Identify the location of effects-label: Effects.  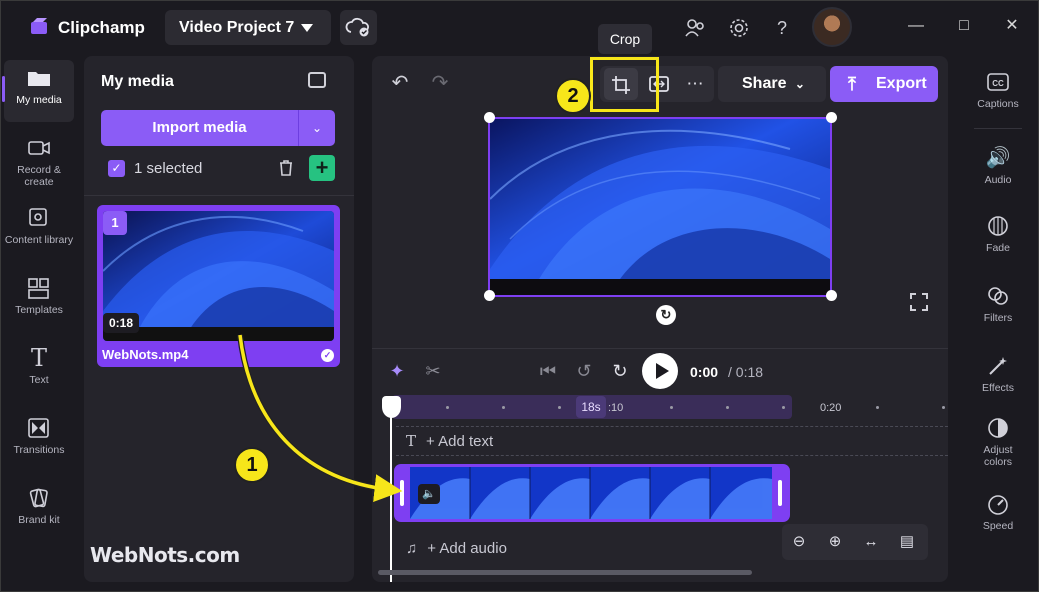
(998, 388).